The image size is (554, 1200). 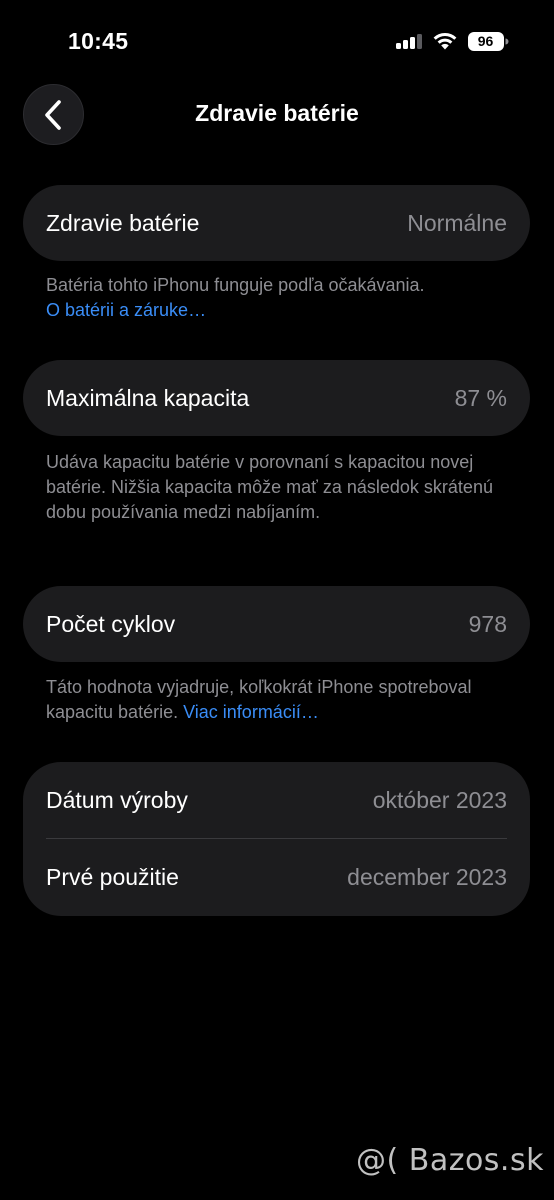 What do you see at coordinates (276, 800) in the screenshot?
I see `manufacture-date-row: Dátum výroby október 2023` at bounding box center [276, 800].